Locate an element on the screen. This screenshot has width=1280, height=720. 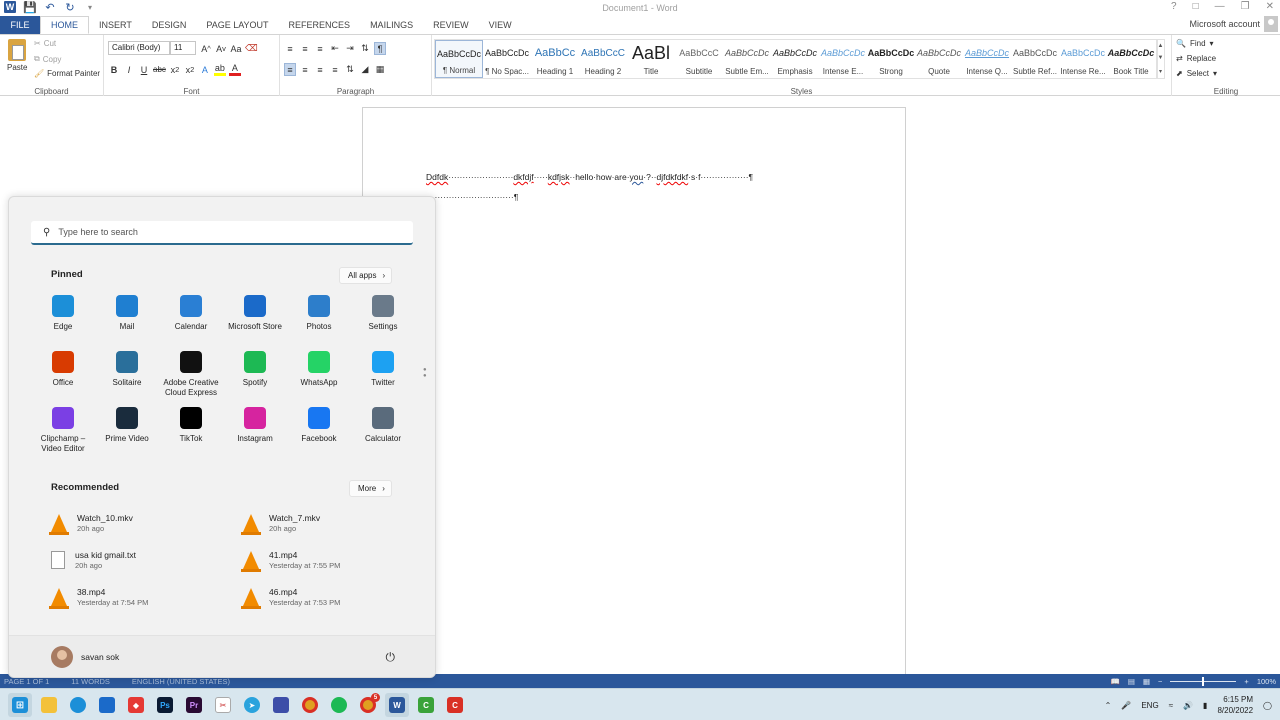
zoom-out-icon: − is located at coordinates (1160, 681).